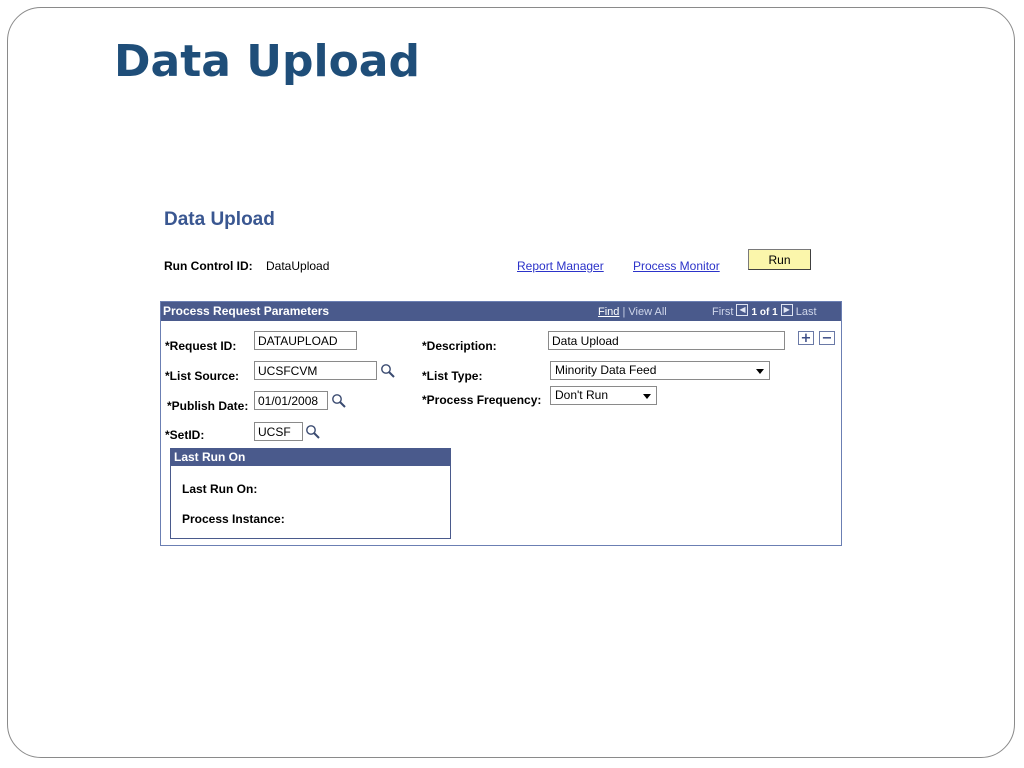  I want to click on panel-title: Process Request Parameters, so click(246, 311).